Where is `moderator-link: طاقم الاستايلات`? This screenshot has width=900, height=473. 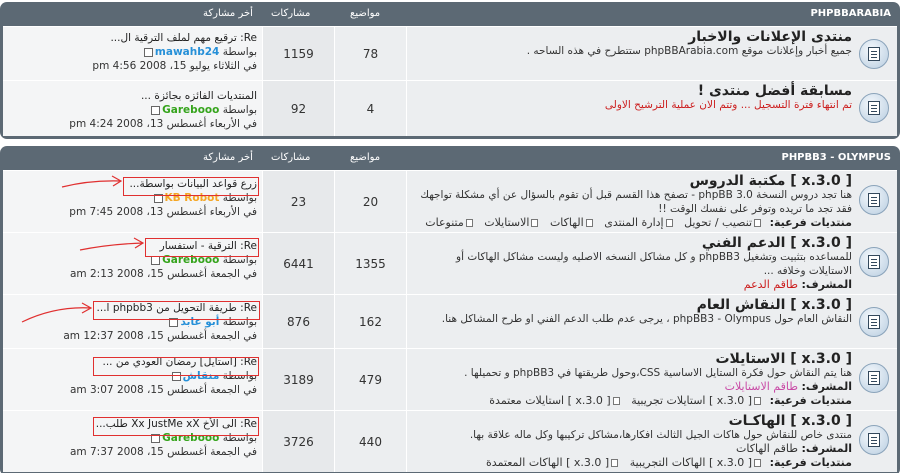 moderator-link: طاقم الاستايلات is located at coordinates (761, 386).